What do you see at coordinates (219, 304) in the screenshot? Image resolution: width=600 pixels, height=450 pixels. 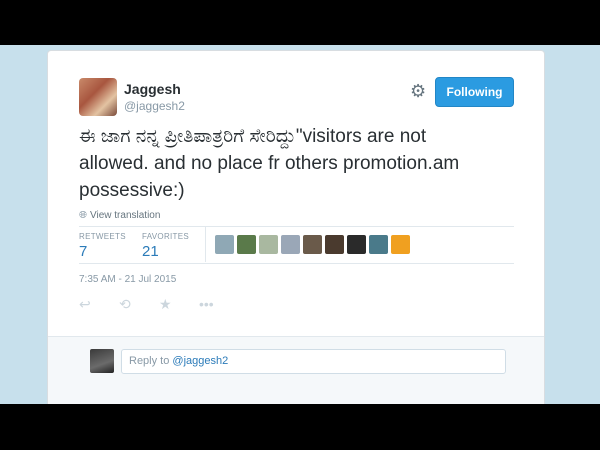 I see `more-icon: •••` at bounding box center [219, 304].